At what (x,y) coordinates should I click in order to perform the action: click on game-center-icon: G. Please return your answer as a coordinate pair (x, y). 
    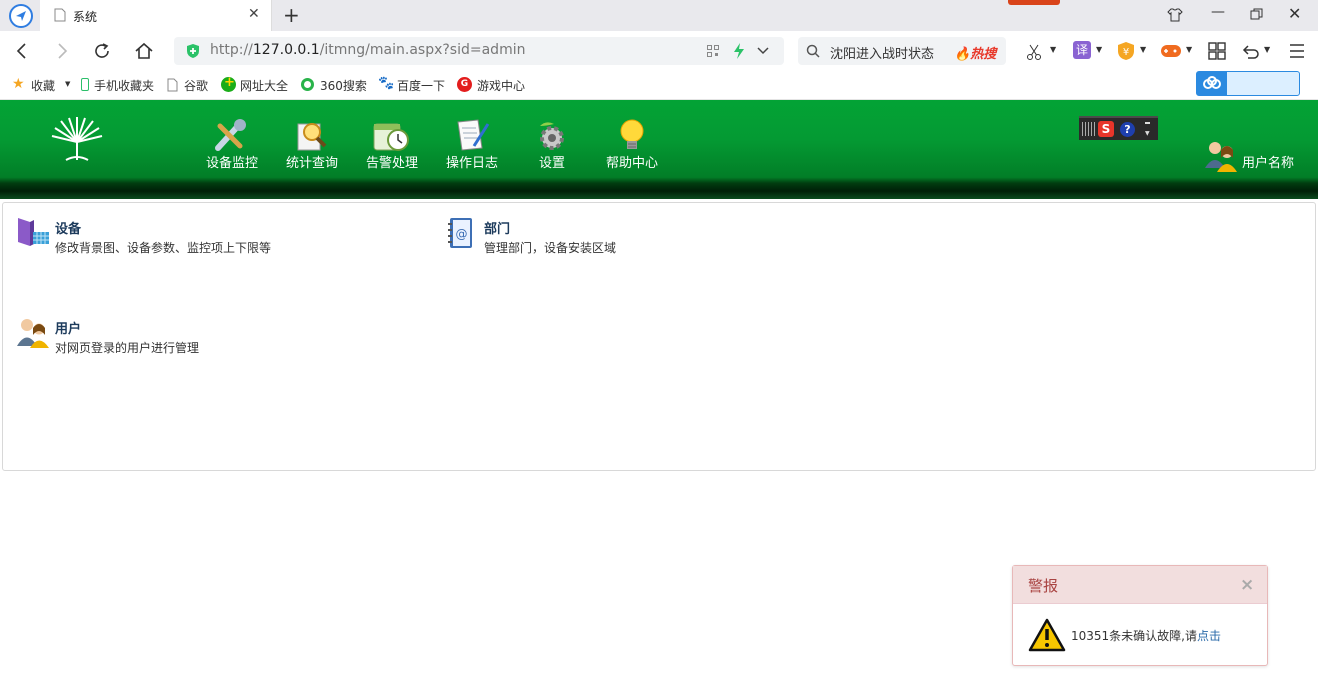
    Looking at the image, I should click on (464, 84).